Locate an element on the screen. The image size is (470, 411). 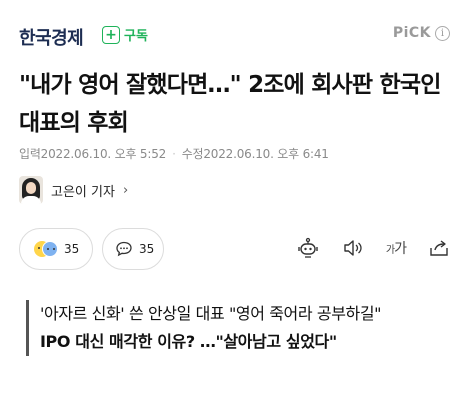
comments-button: 35 is located at coordinates (133, 249).